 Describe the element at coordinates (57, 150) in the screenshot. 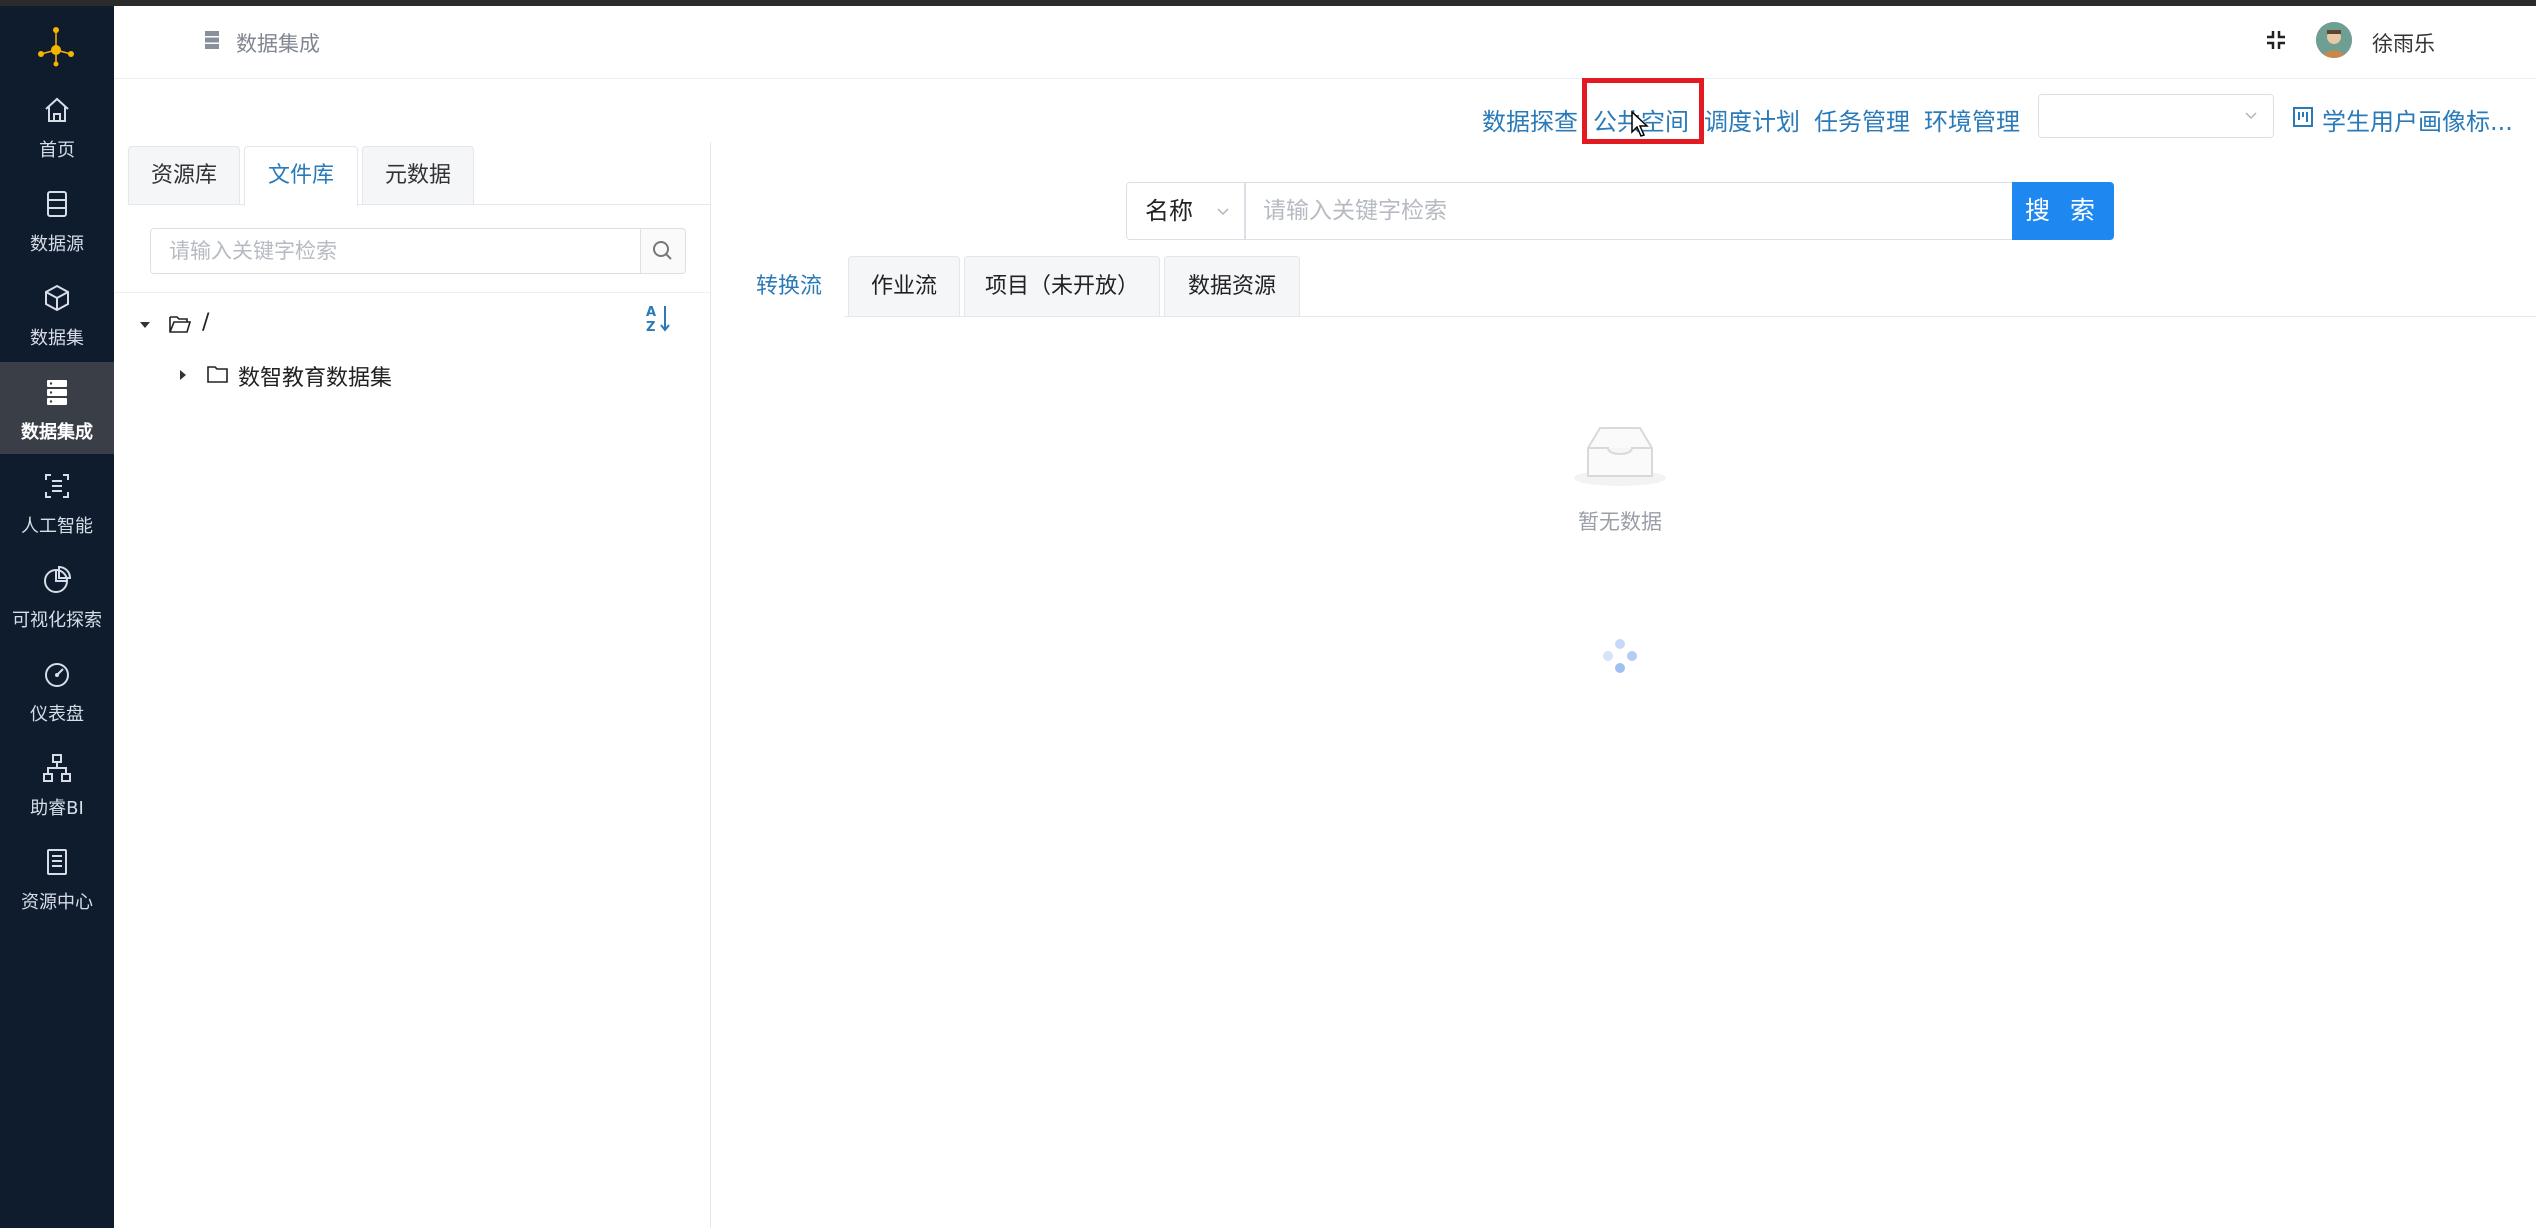

I see `sidebar-item-label: 首页` at that location.